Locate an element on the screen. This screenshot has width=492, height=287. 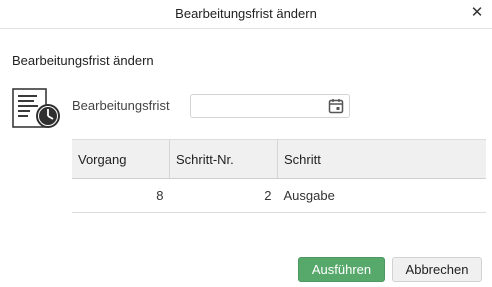
dialog-title: Bearbeitungsfrist ändern is located at coordinates (246, 13).